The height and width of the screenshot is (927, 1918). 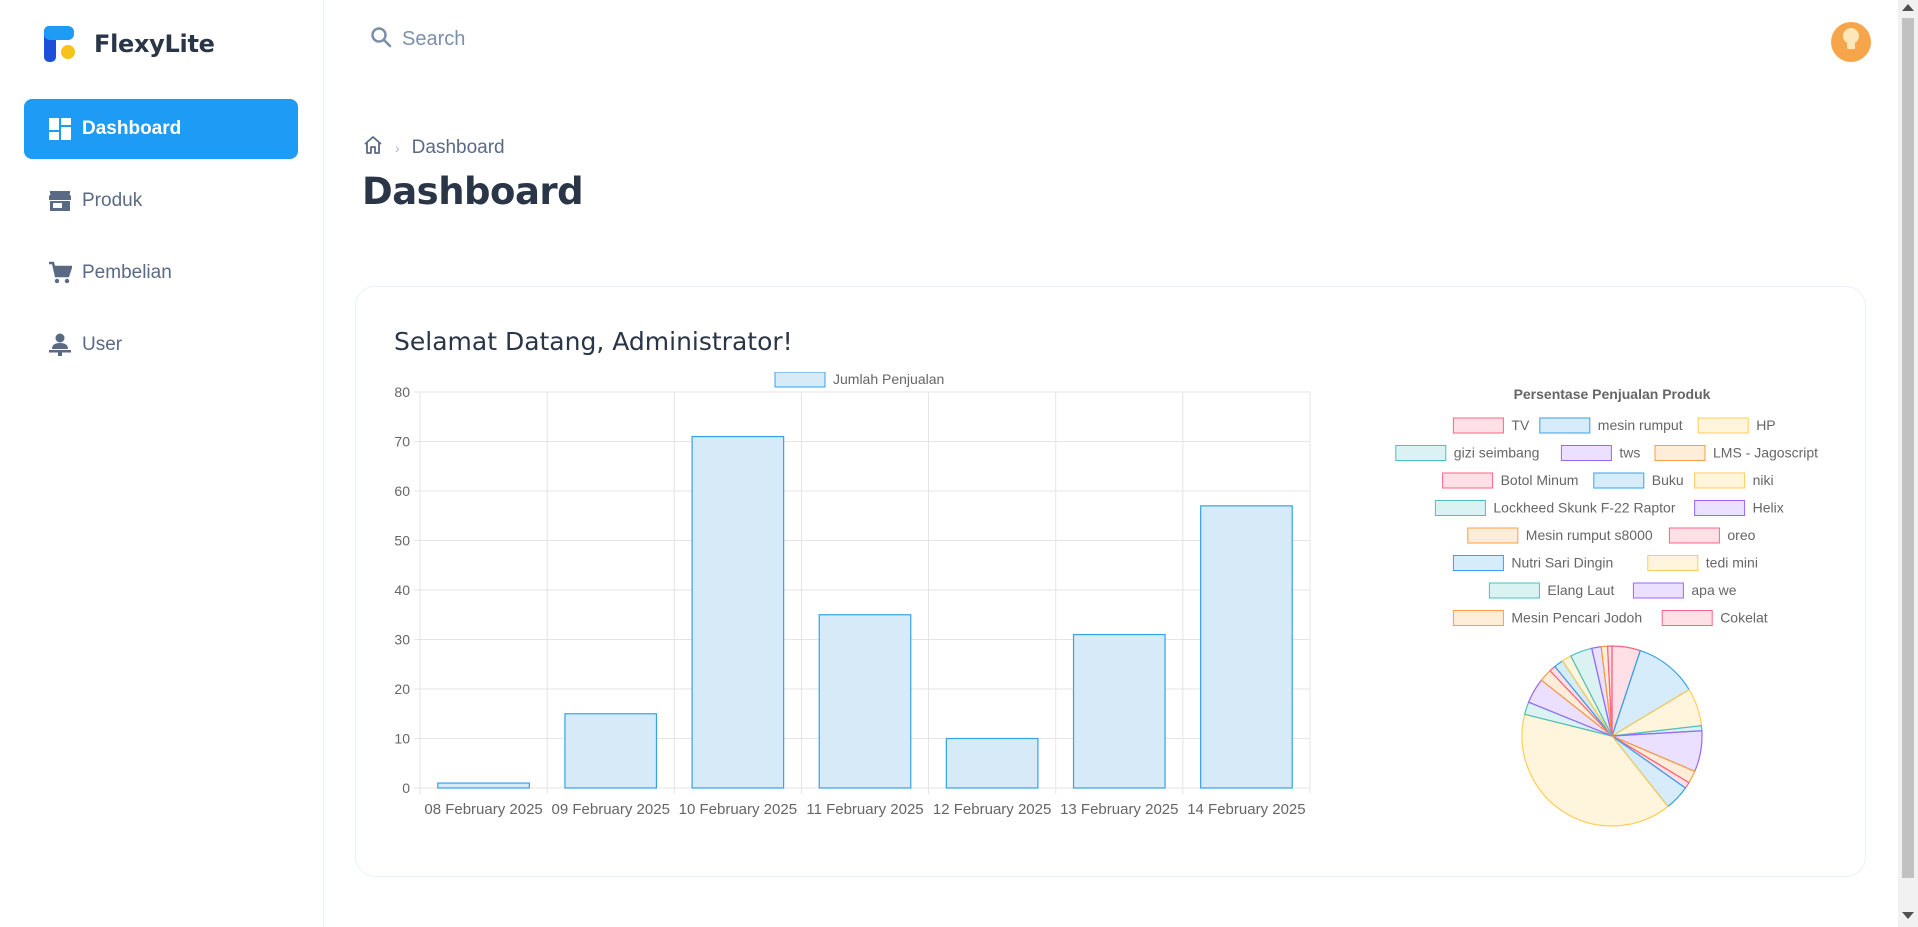 I want to click on vertical-scrollbar, so click(x=1908, y=463).